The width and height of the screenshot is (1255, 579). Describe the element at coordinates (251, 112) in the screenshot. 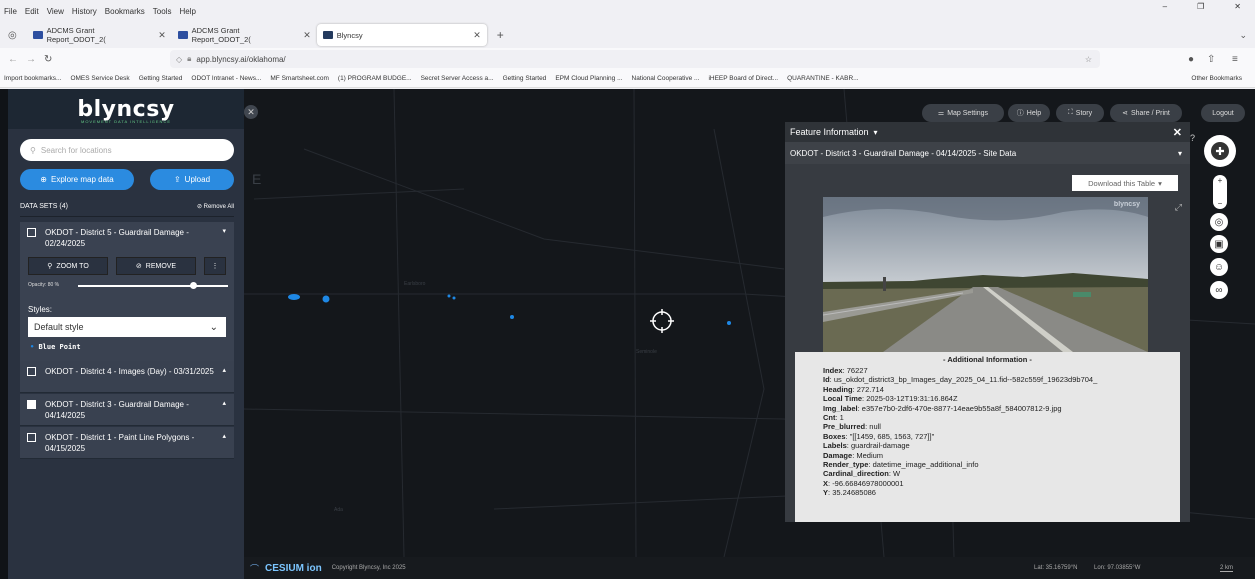

I see `sidebar-collapse-icon: ✕` at that location.